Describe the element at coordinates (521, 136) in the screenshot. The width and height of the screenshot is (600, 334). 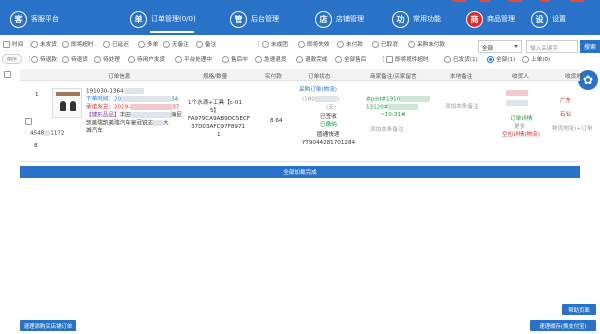
I see `empty-package-link: 空包详情(物流)` at that location.